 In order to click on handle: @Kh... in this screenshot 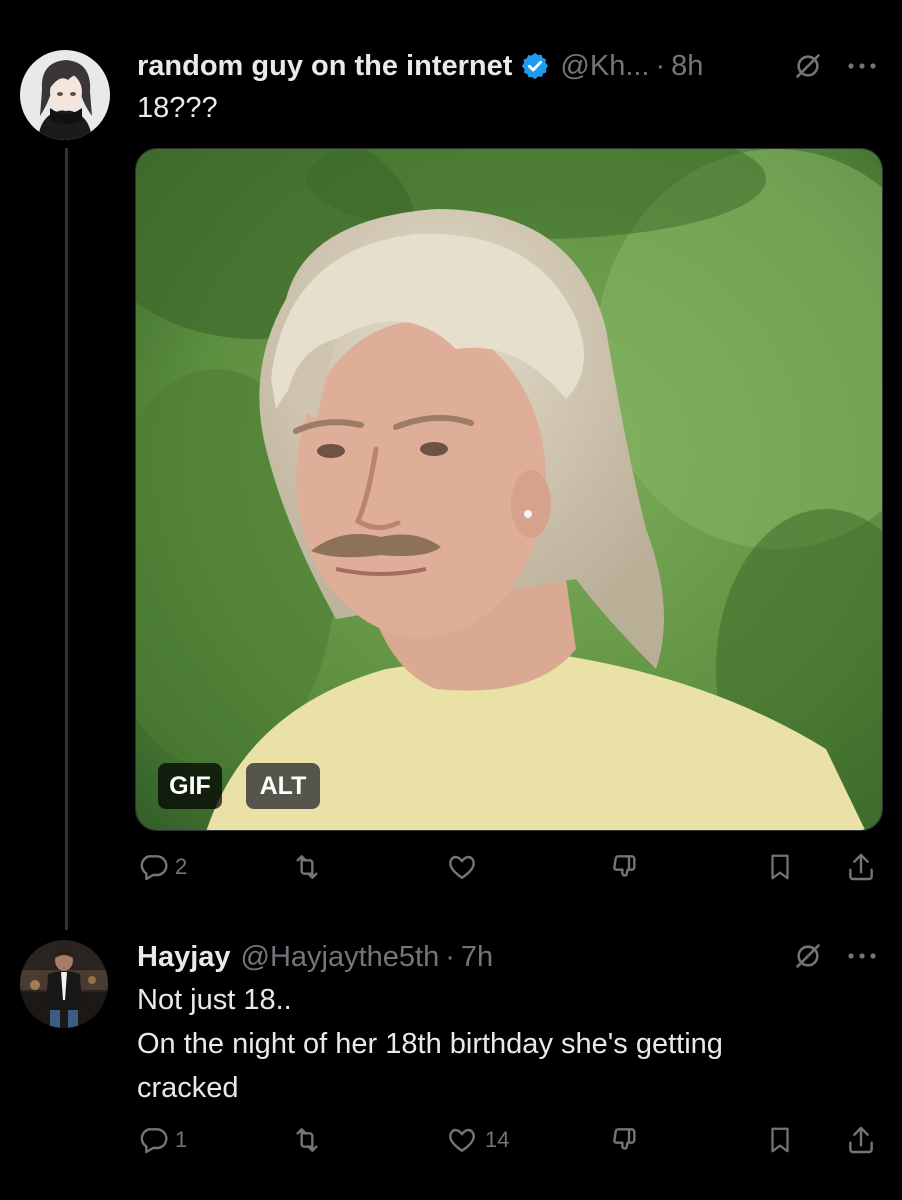, I will do `click(604, 66)`.